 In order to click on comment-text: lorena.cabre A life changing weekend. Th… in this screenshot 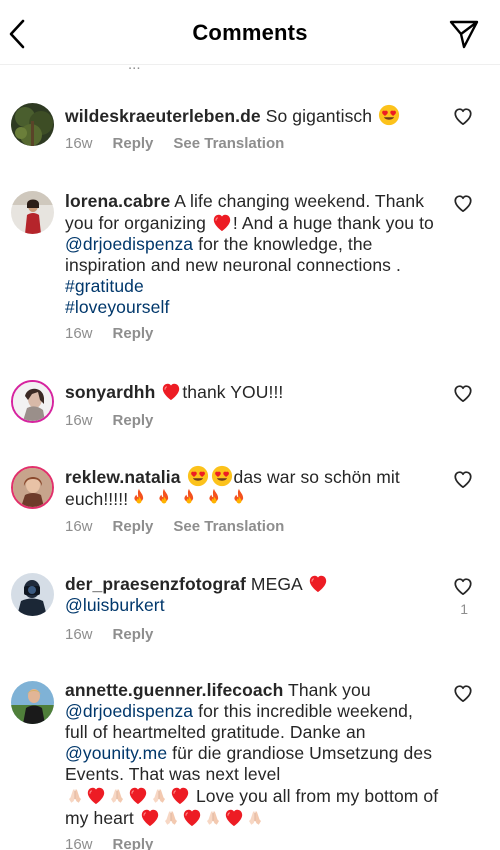, I will do `click(252, 254)`.